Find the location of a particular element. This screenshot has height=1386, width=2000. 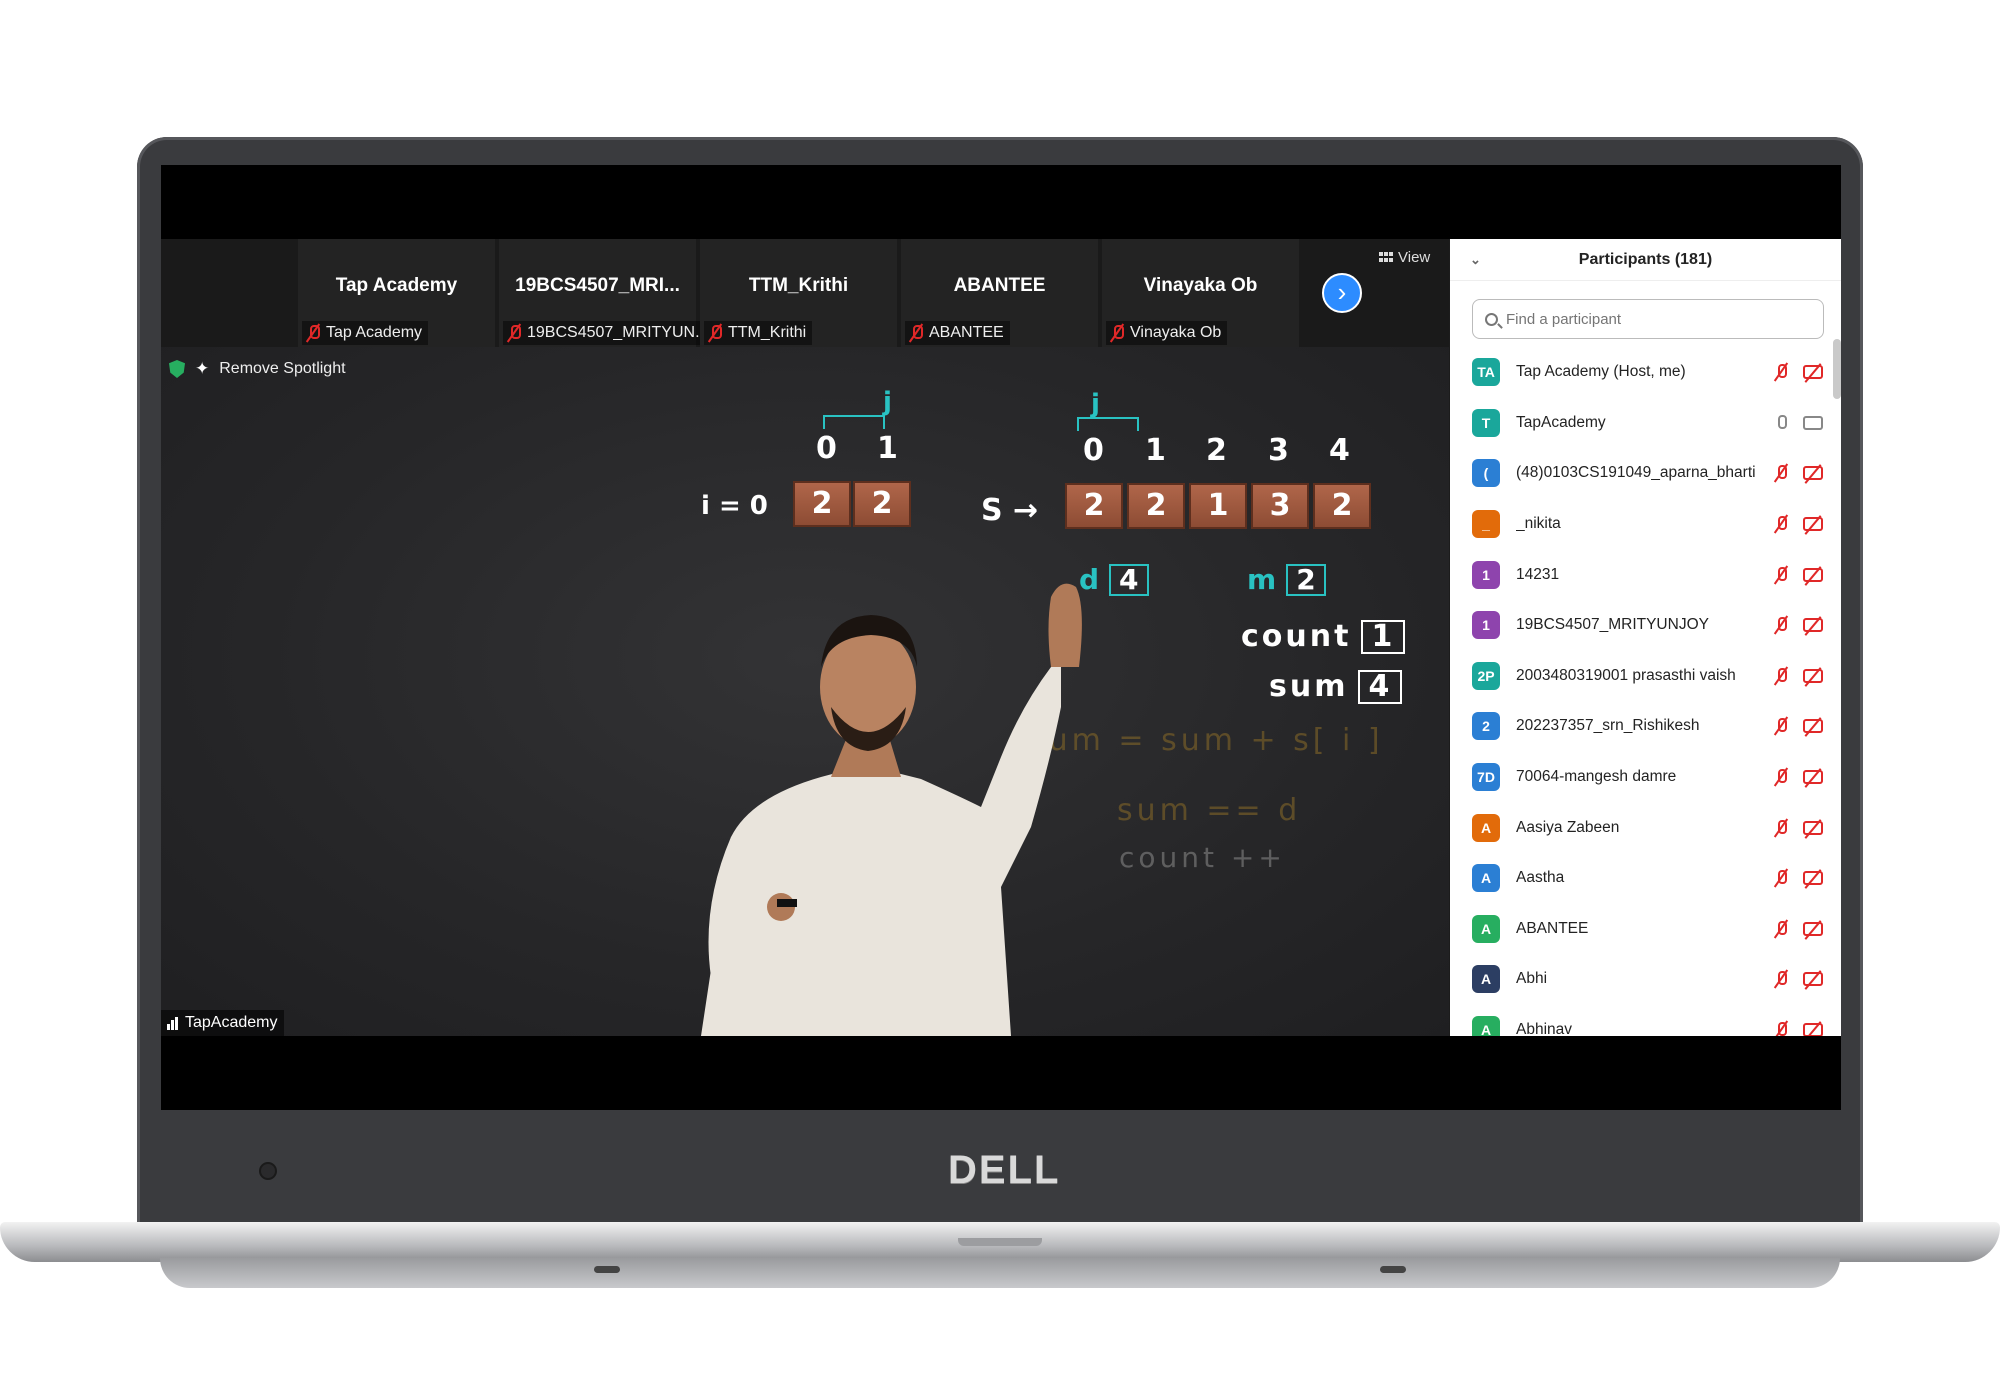

sum-label: sum is located at coordinates (1309, 686).